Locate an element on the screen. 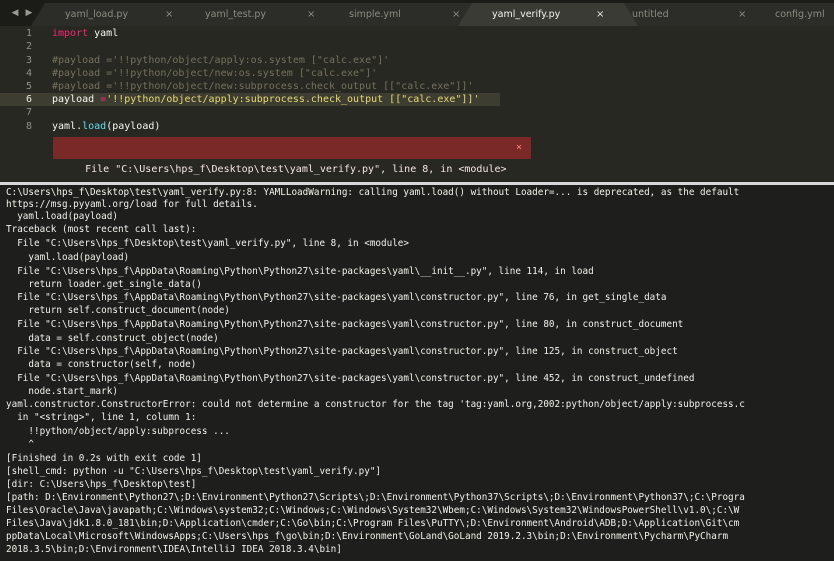  tab-yaml-verify: yaml_verify.py × is located at coordinates (548, 14).